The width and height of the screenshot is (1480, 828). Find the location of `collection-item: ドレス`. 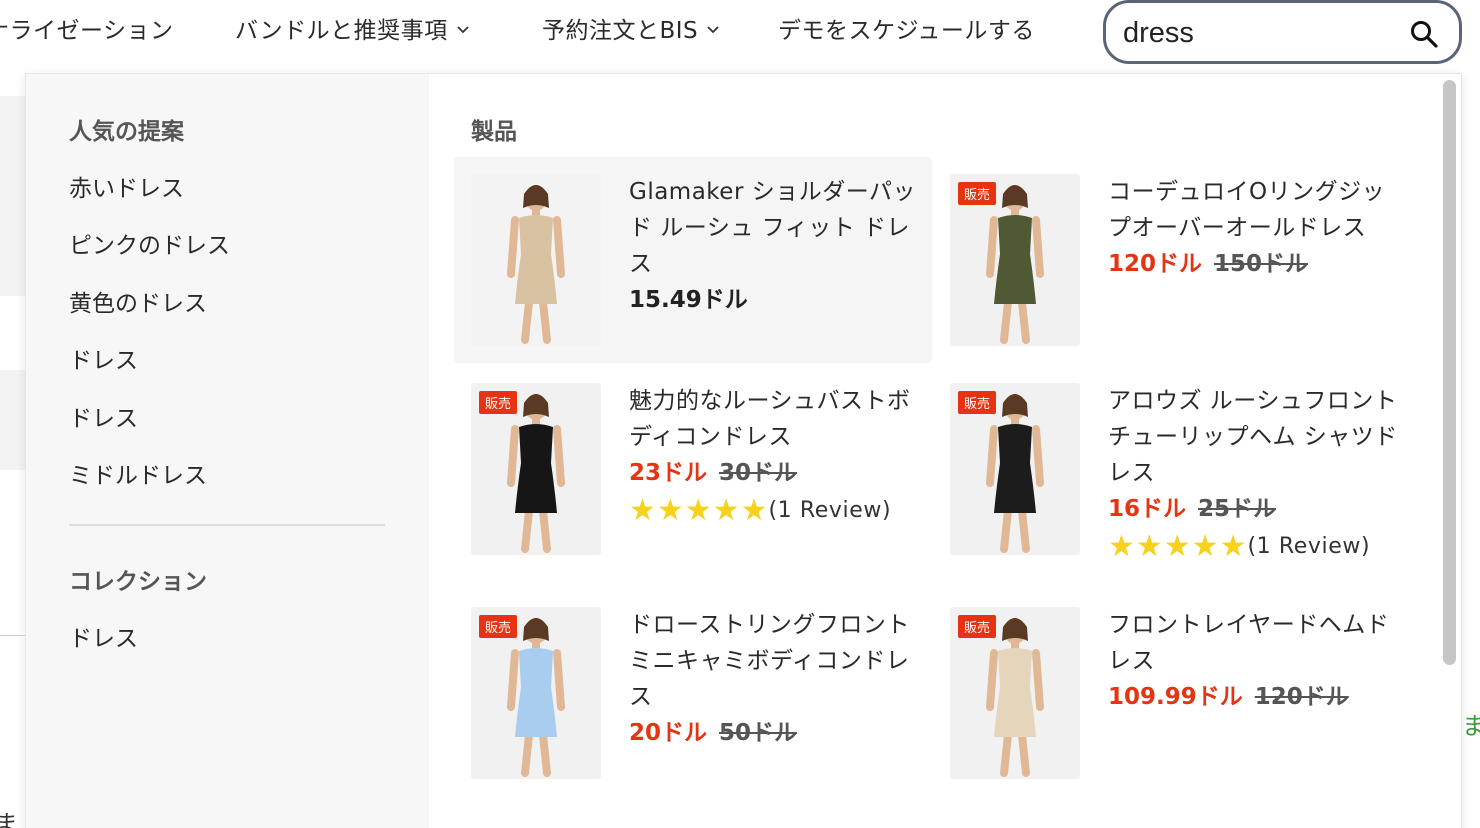

collection-item: ドレス is located at coordinates (103, 636).